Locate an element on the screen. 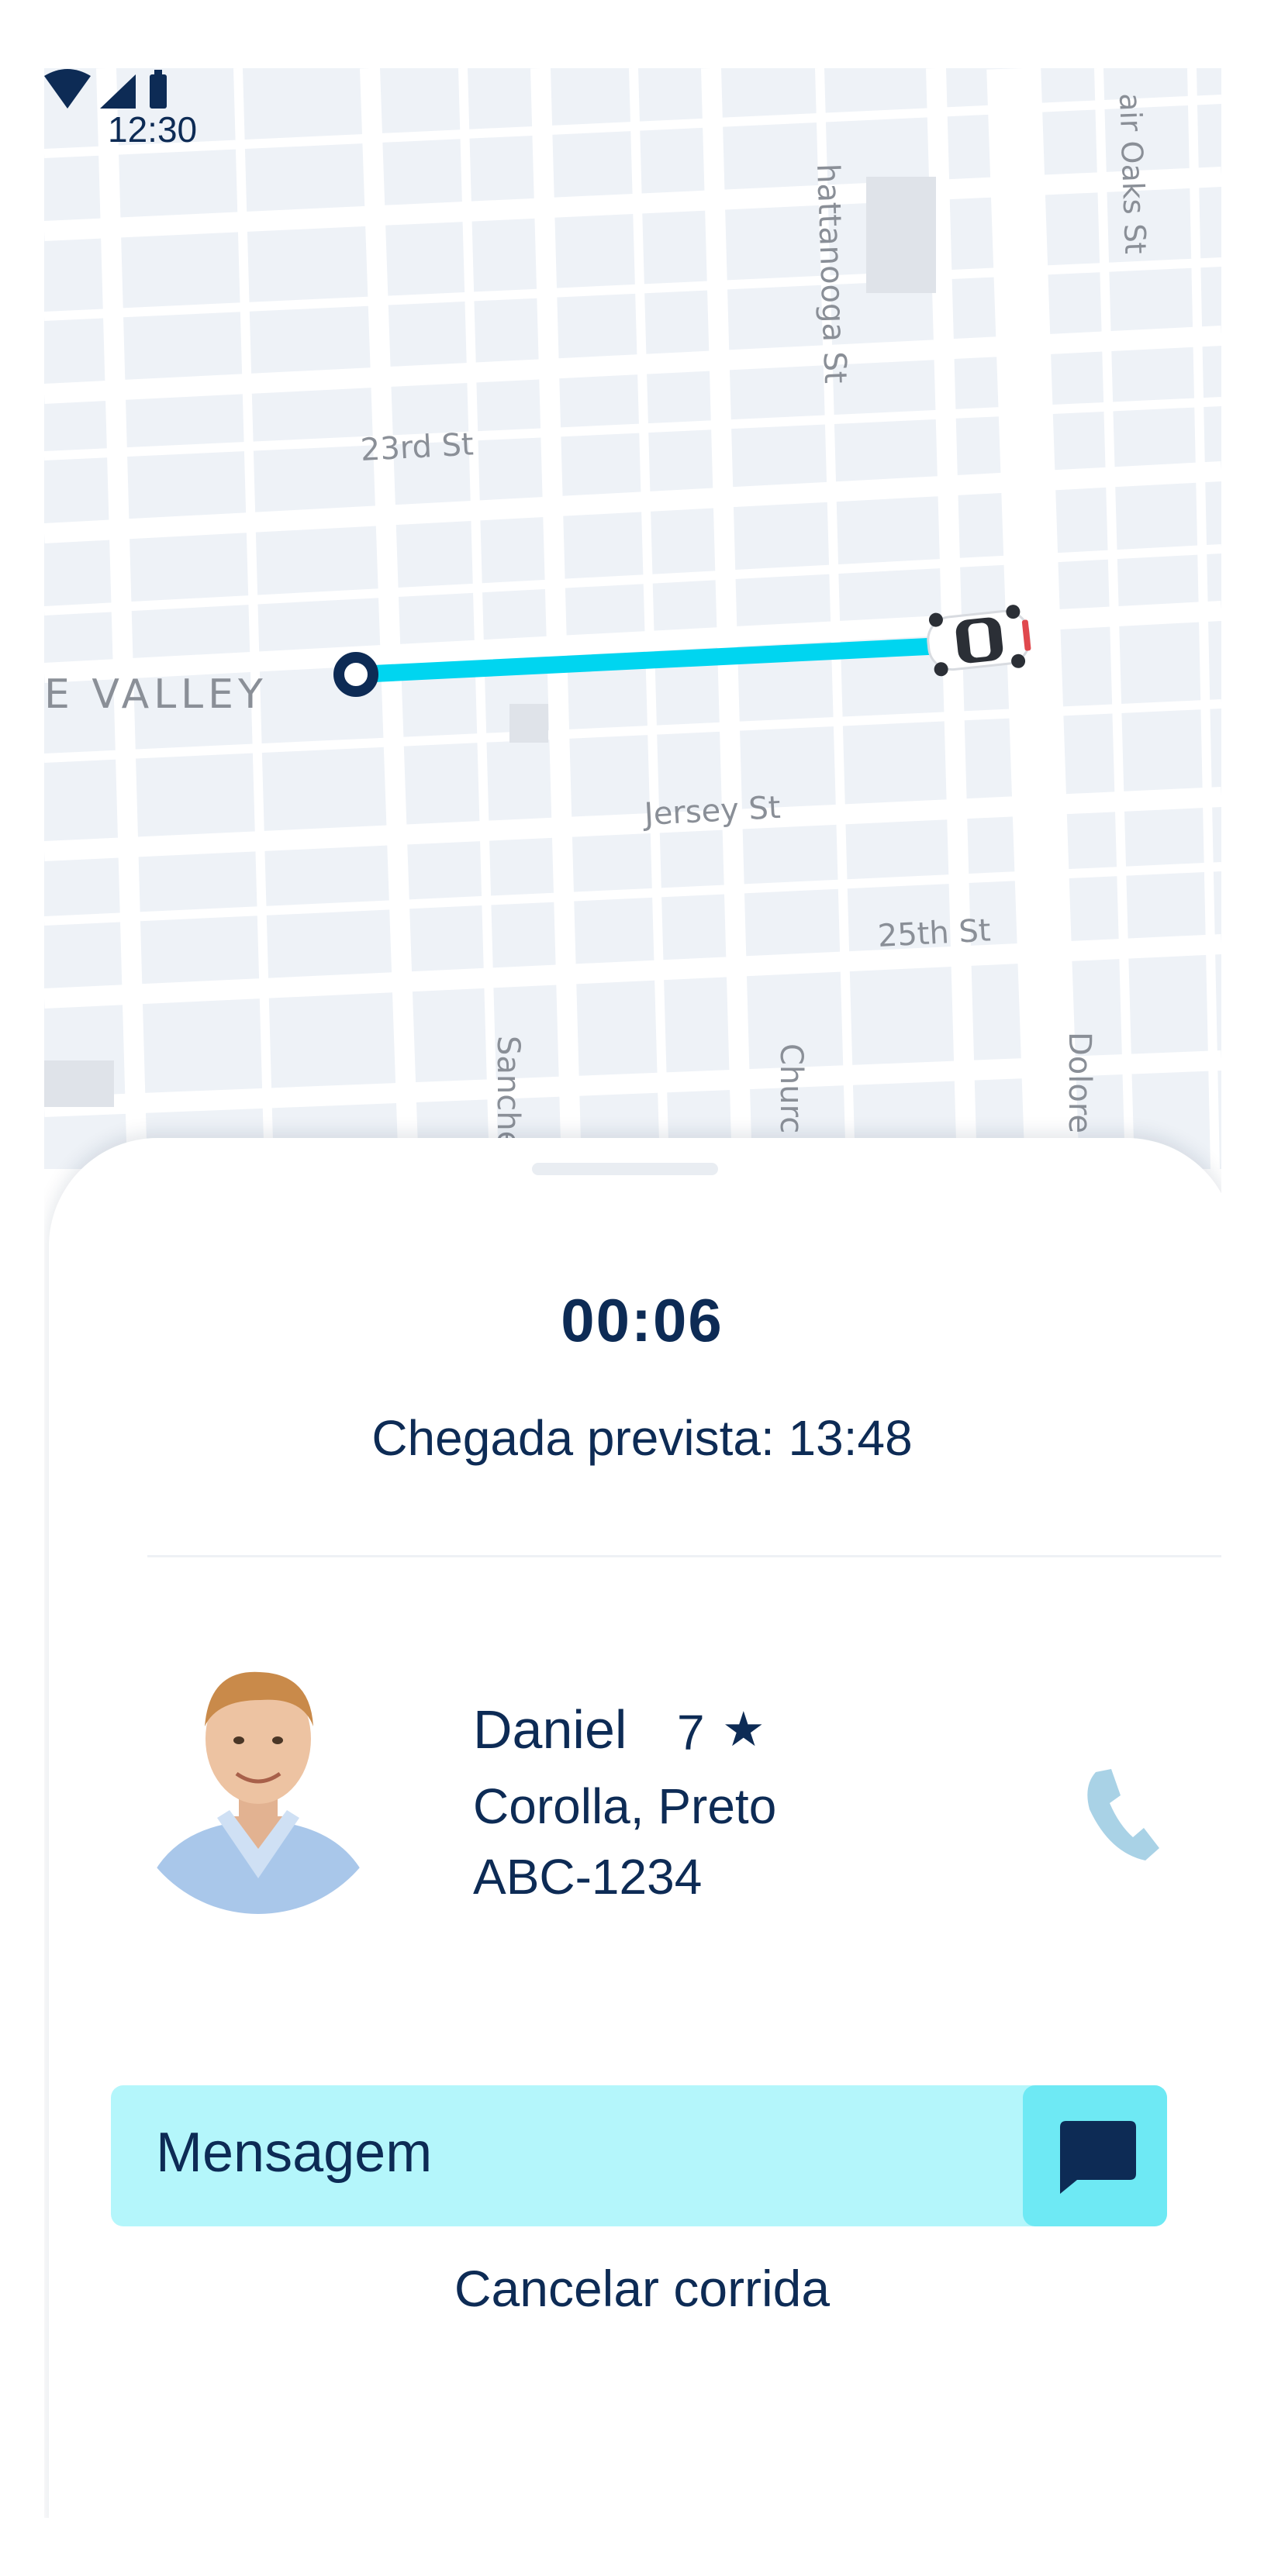 The image size is (1264, 2576). route-overlay is located at coordinates (682, 651).